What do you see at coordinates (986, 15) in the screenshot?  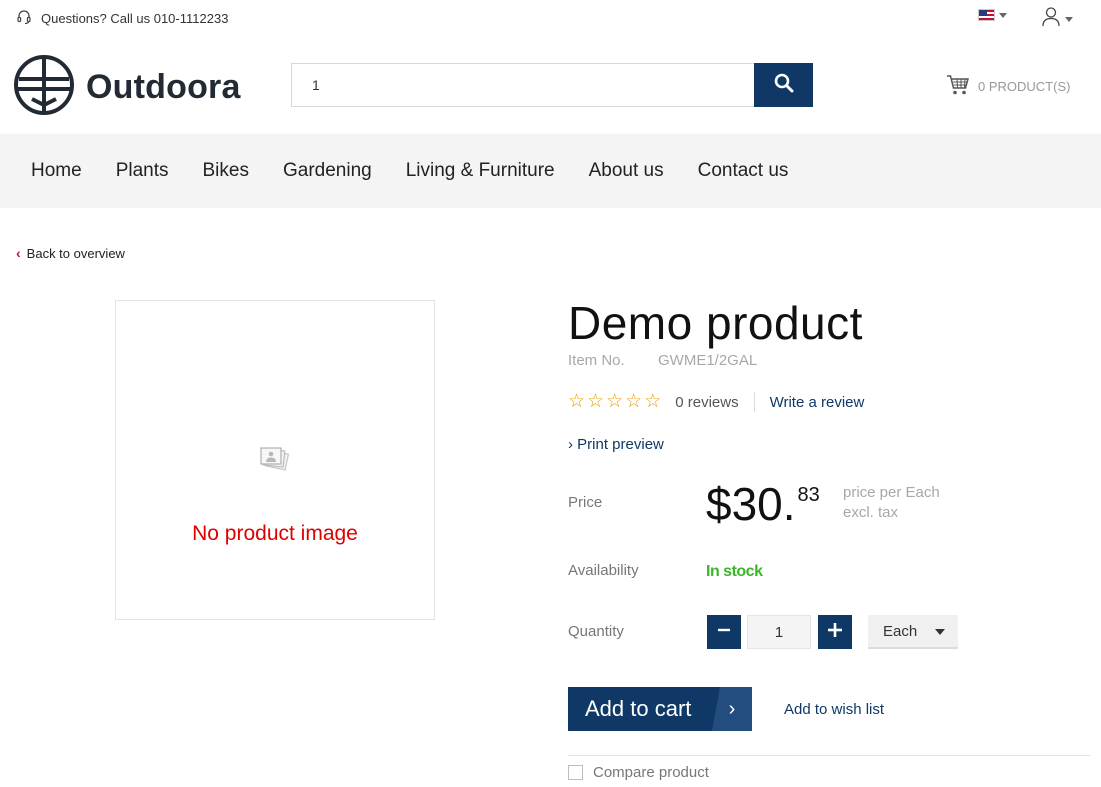 I see `us-flag-icon` at bounding box center [986, 15].